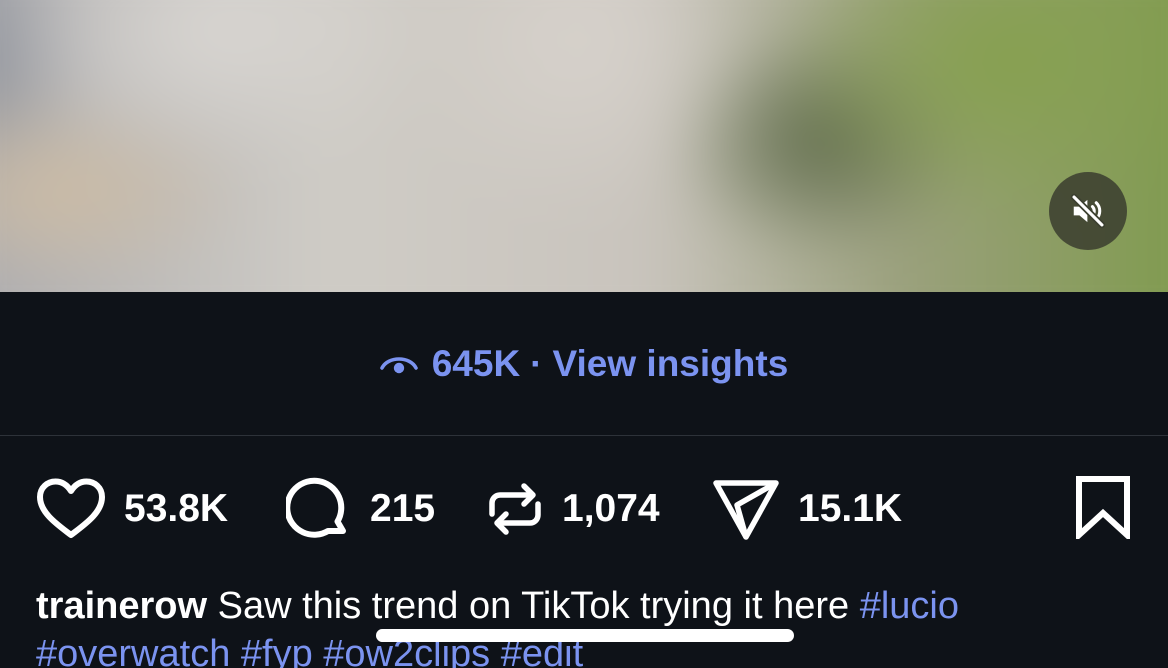  I want to click on hashtag-link: #overwatch, so click(133, 650).